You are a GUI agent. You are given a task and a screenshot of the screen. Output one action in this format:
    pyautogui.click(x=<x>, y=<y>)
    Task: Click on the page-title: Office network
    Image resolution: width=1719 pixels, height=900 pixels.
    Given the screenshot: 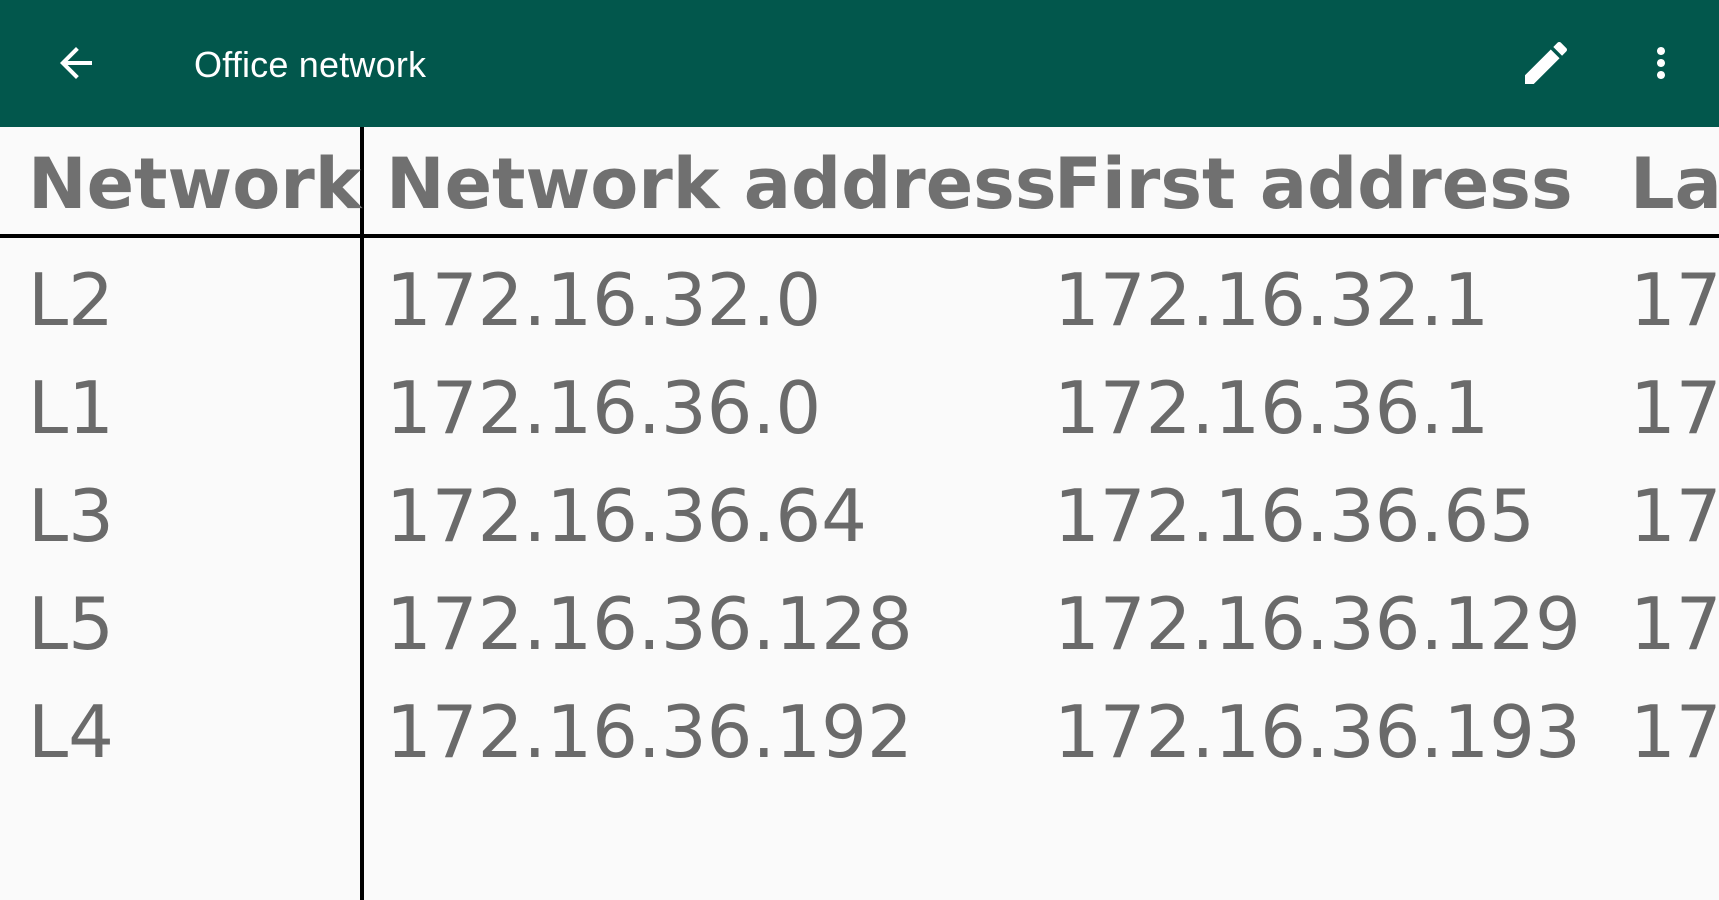 What is the action you would take?
    pyautogui.click(x=310, y=64)
    